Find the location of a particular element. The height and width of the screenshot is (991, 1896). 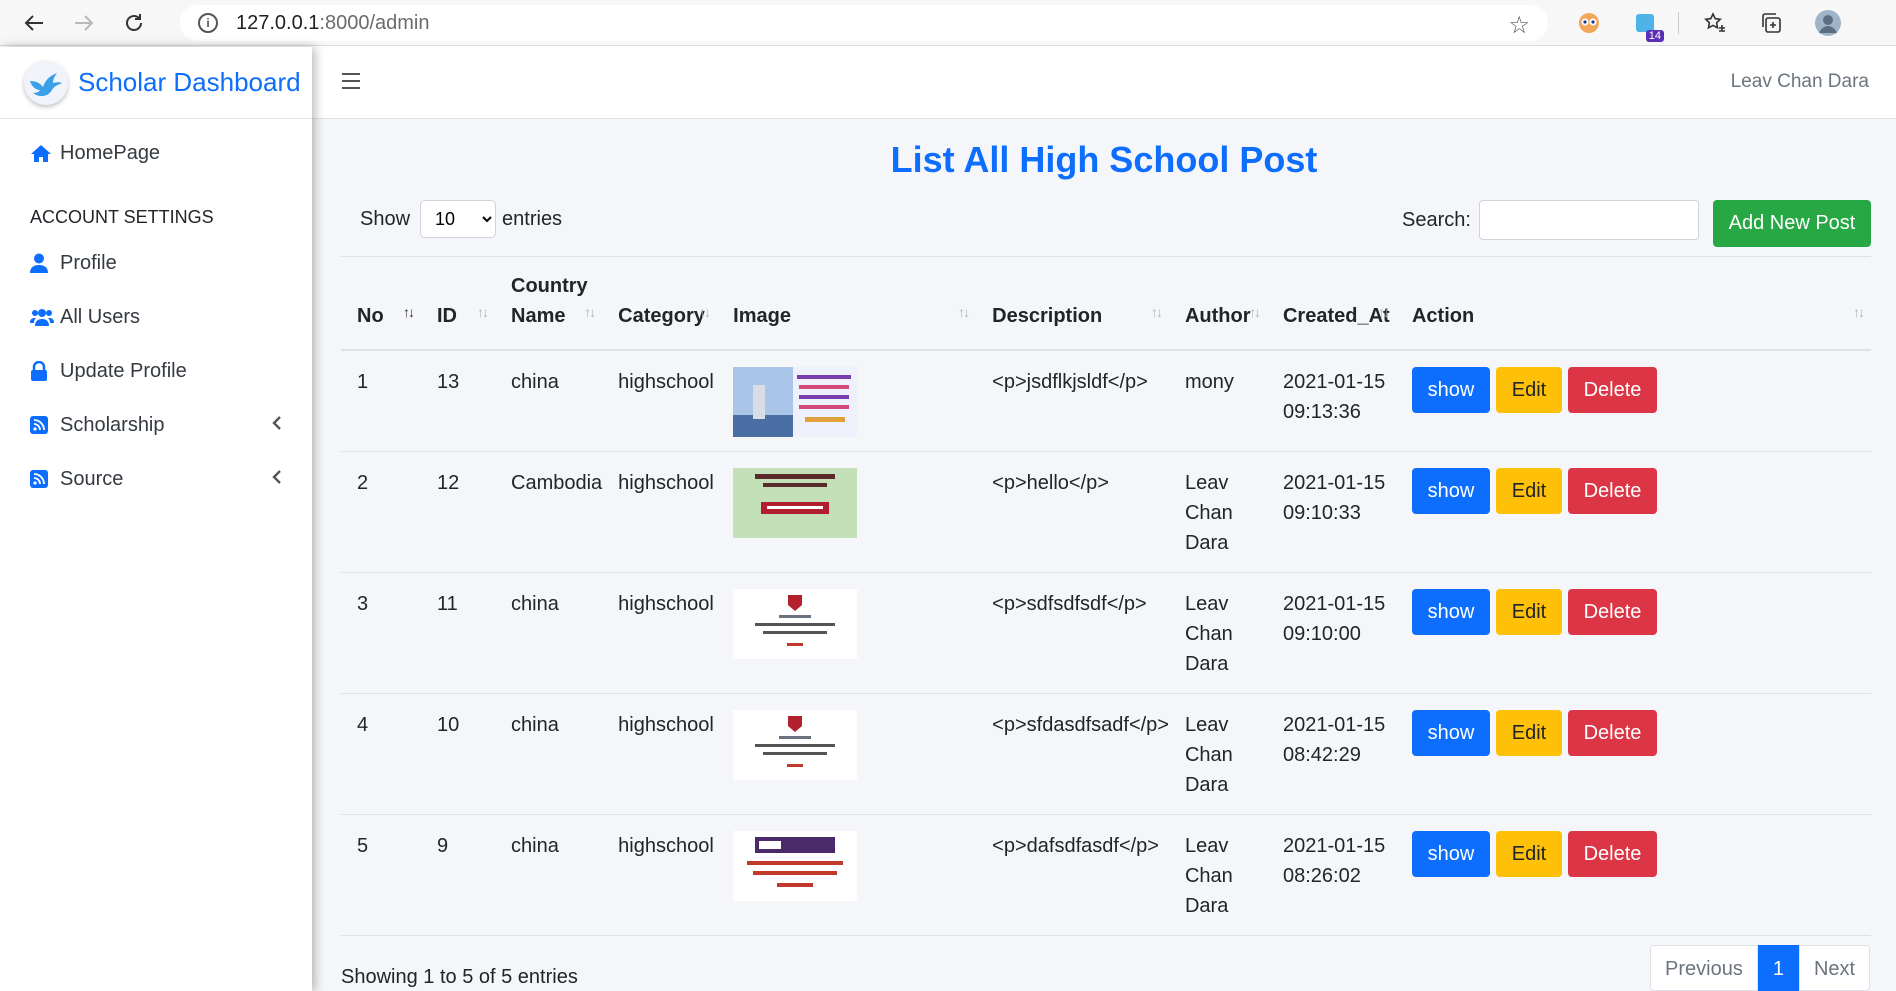

sidebar-item-label: Source is located at coordinates (92, 478).